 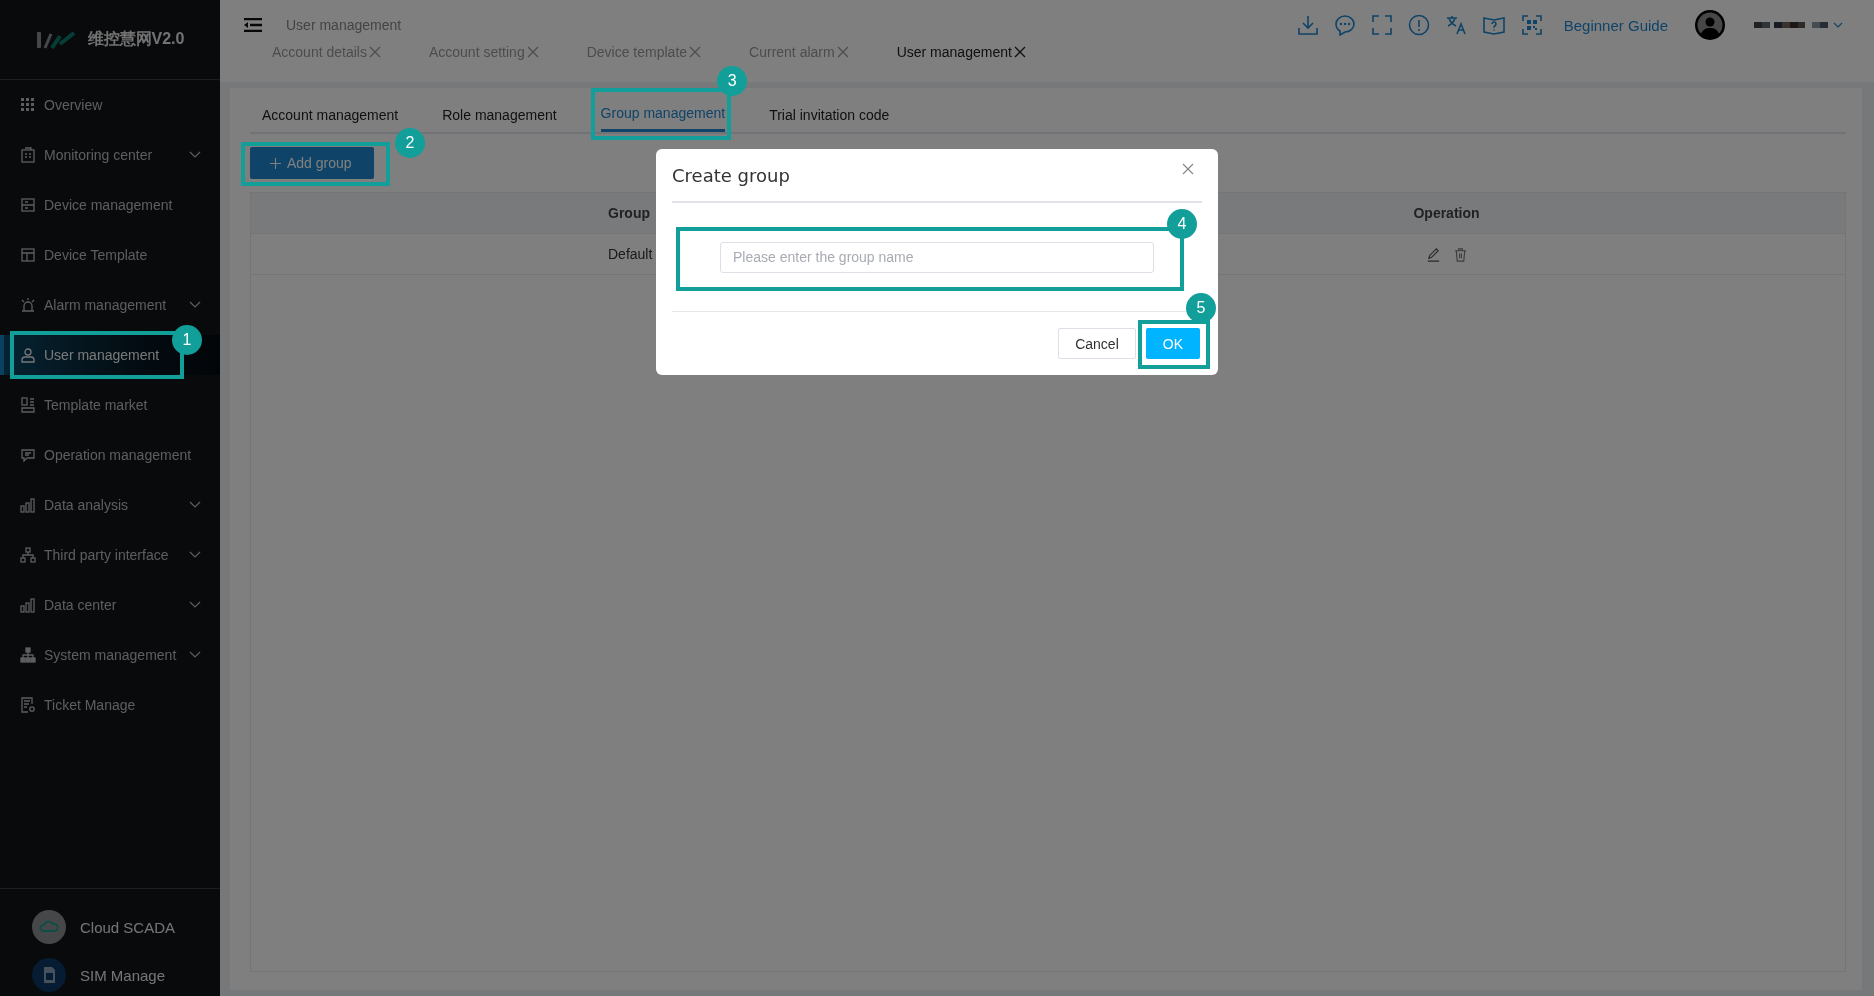 I want to click on document-gear-icon, so click(x=28, y=705).